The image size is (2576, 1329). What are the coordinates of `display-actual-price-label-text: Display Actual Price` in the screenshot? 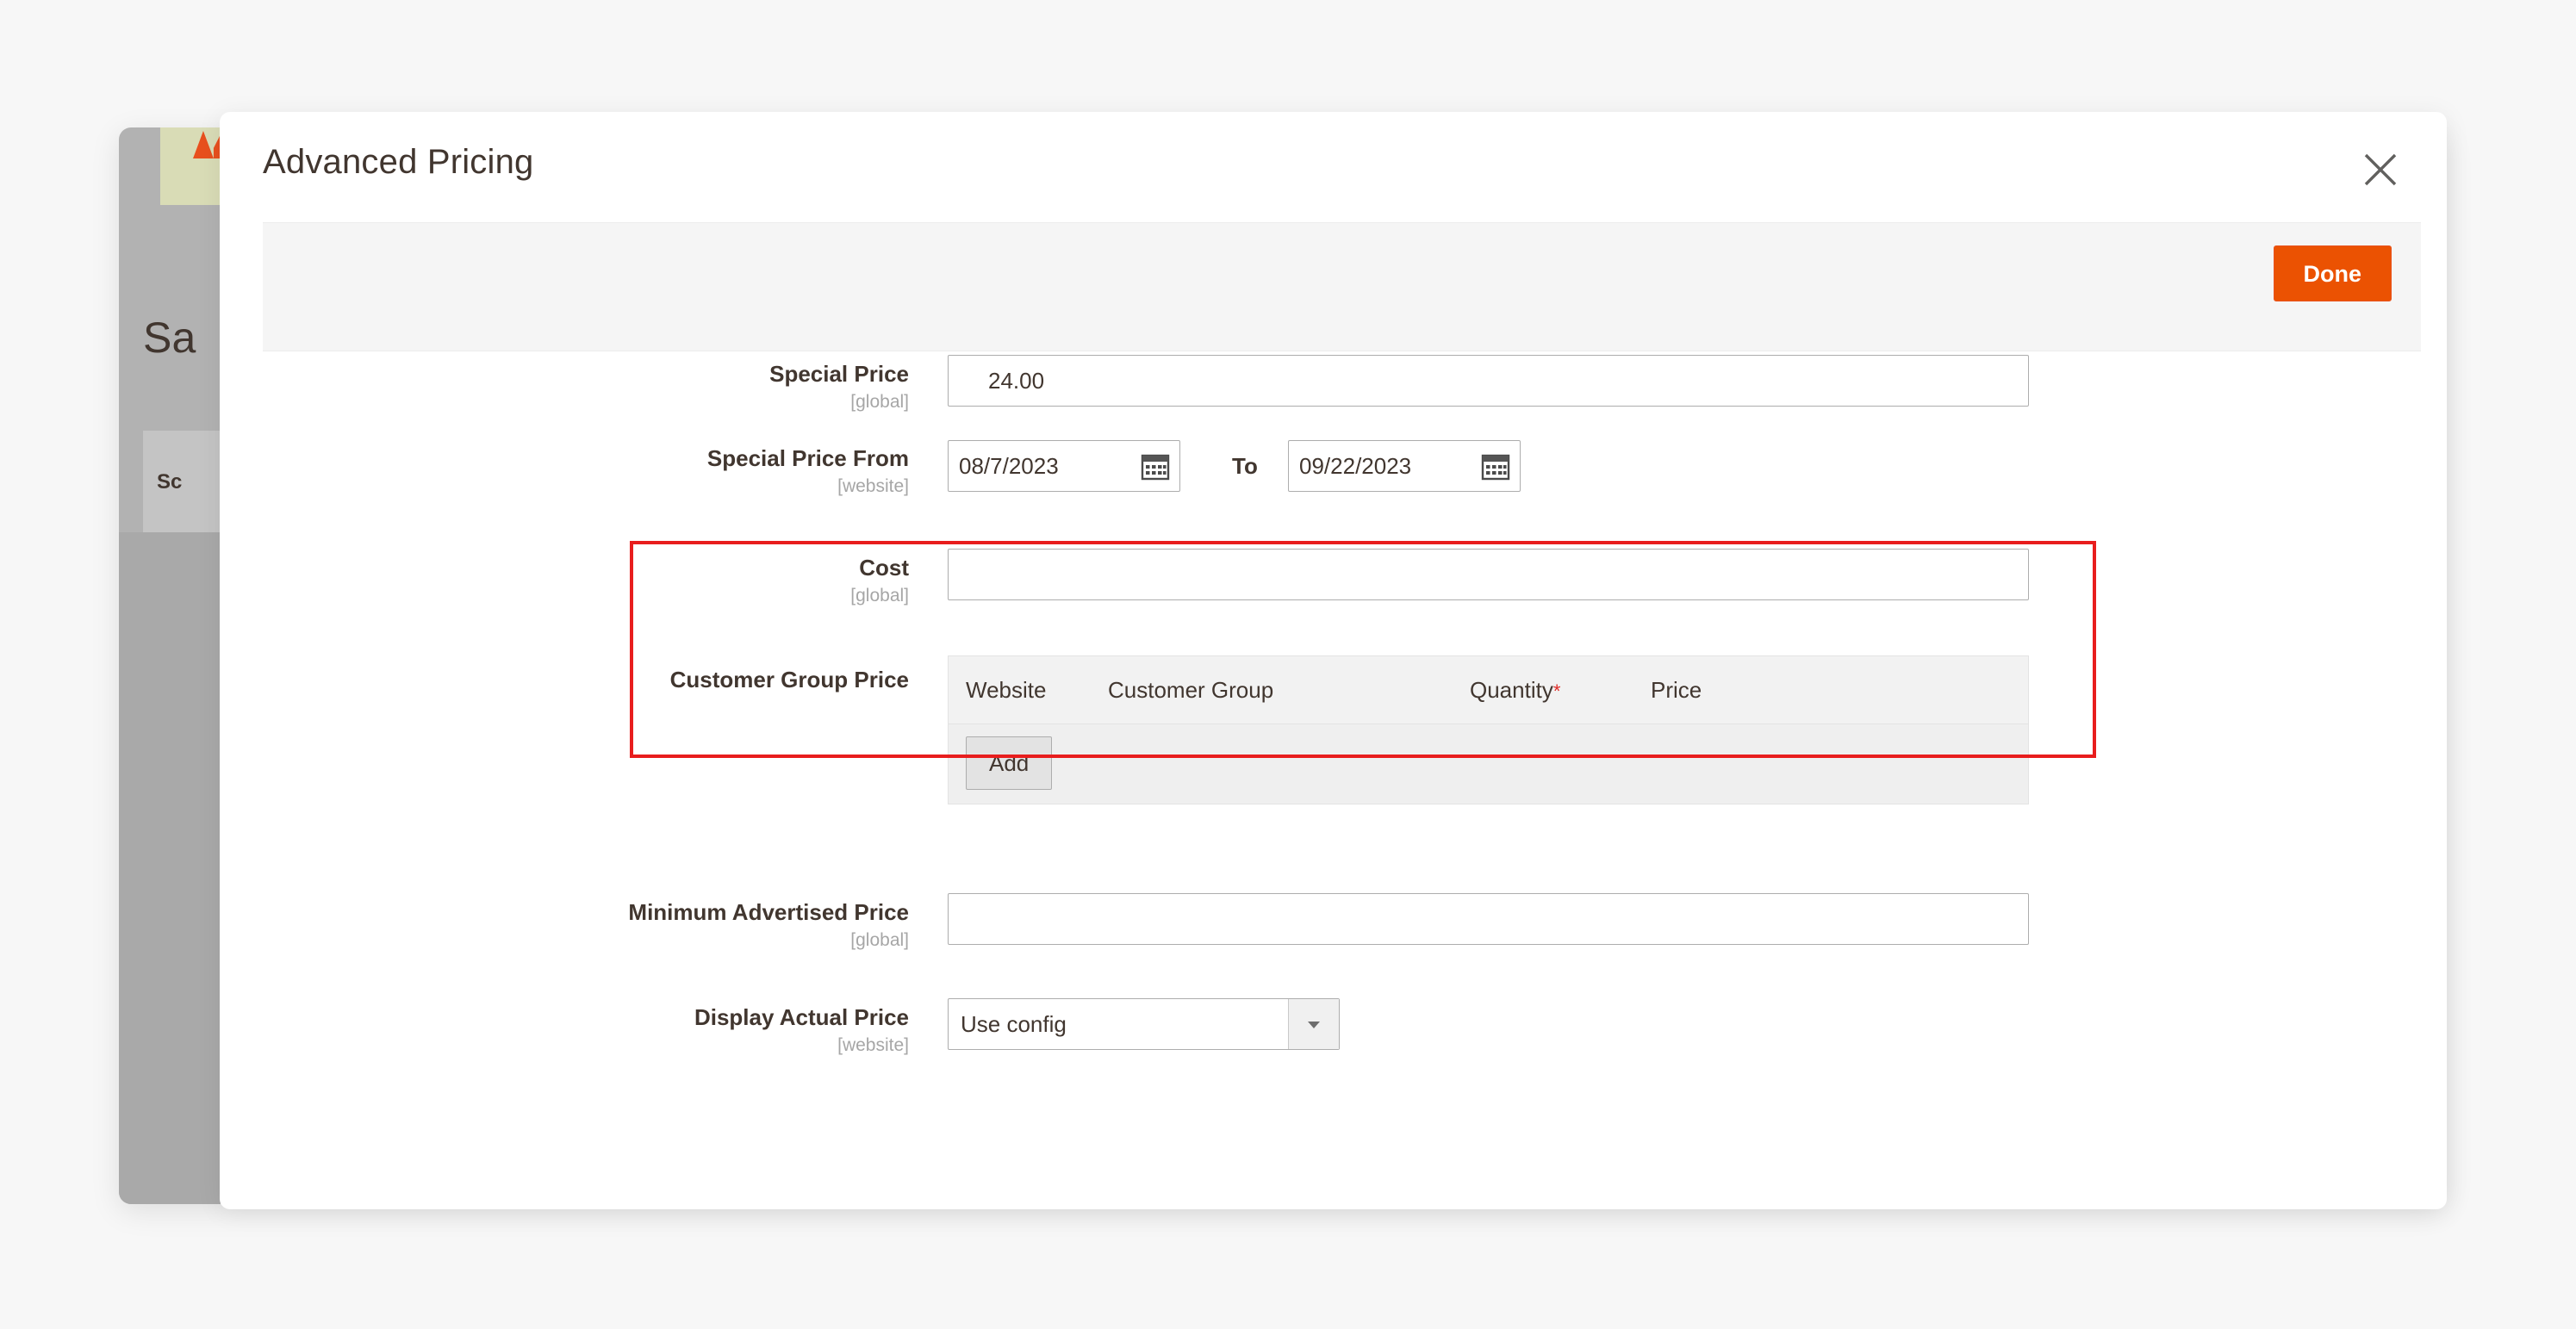 It's located at (802, 1017).